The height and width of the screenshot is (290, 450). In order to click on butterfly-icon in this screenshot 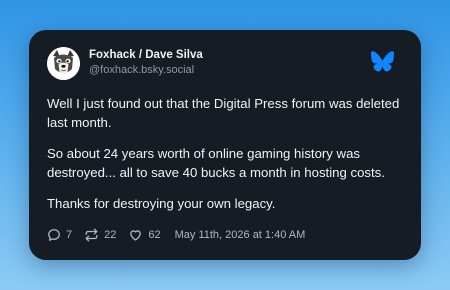, I will do `click(382, 61)`.